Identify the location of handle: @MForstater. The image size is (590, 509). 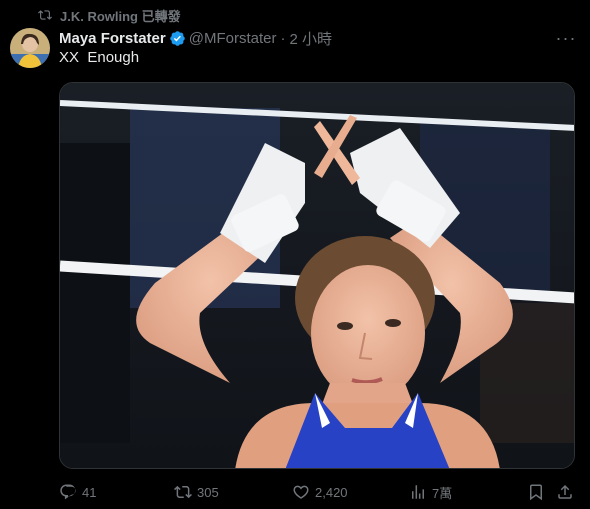
(233, 38).